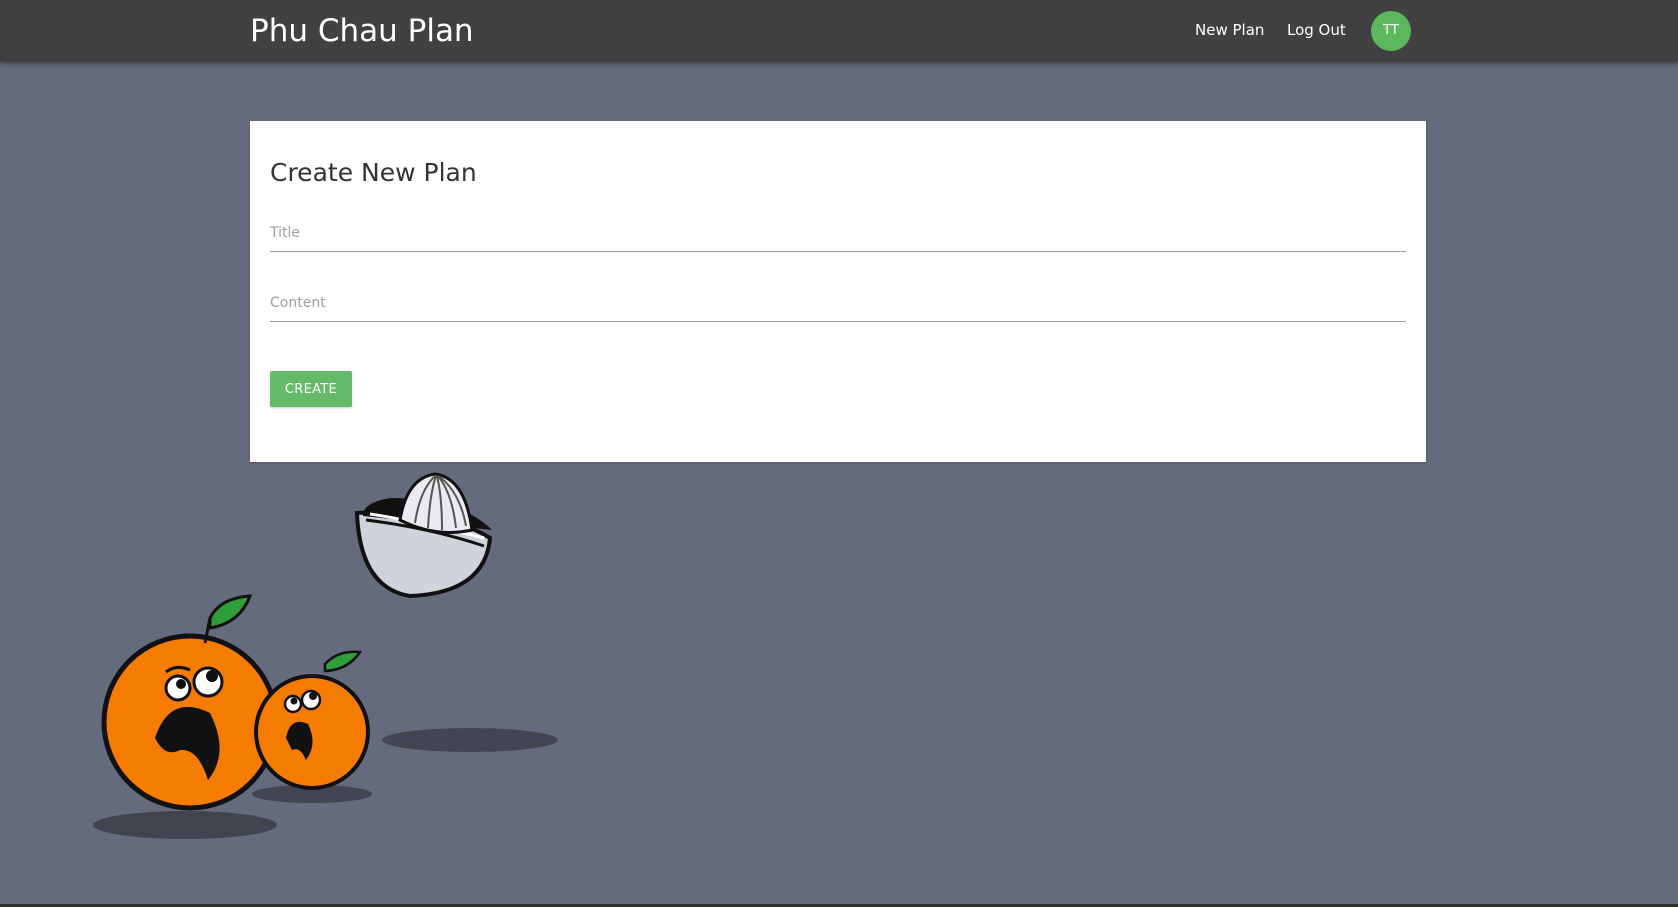 The width and height of the screenshot is (1678, 907). Describe the element at coordinates (839, 31) in the screenshot. I see `top-navbar: Phu Chau Plan New Plan Log Out TT` at that location.